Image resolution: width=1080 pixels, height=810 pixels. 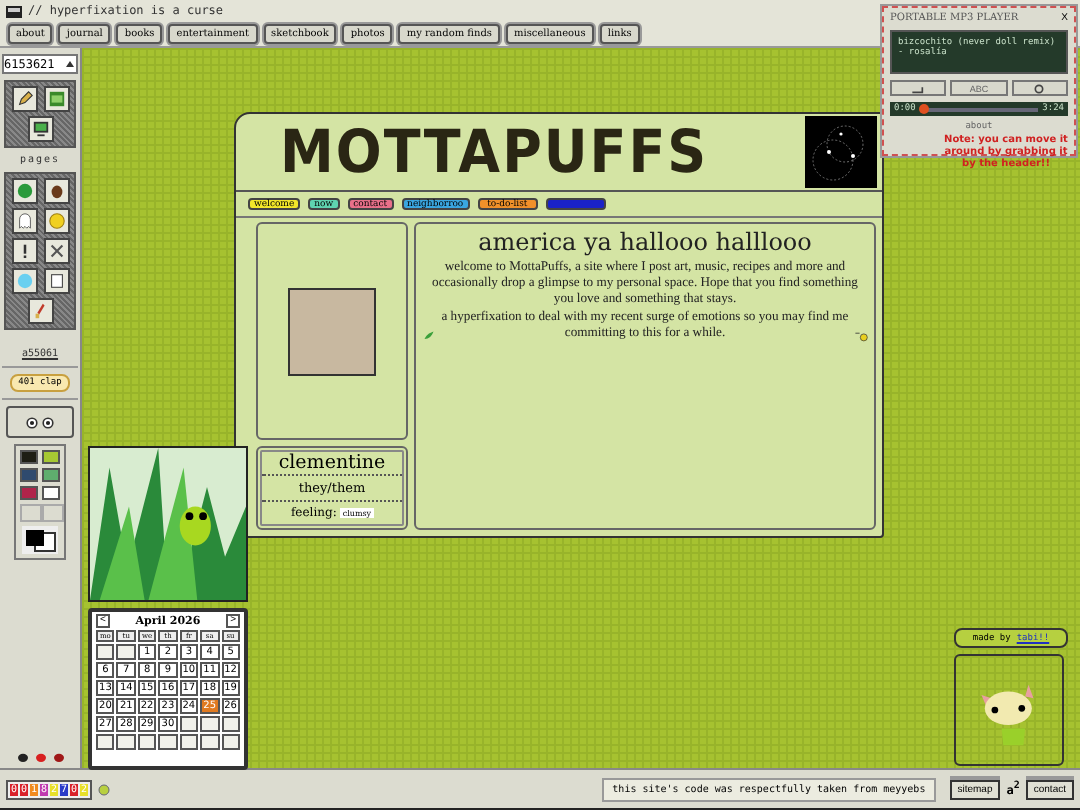 I want to click on orb-icon, so click(x=24, y=281).